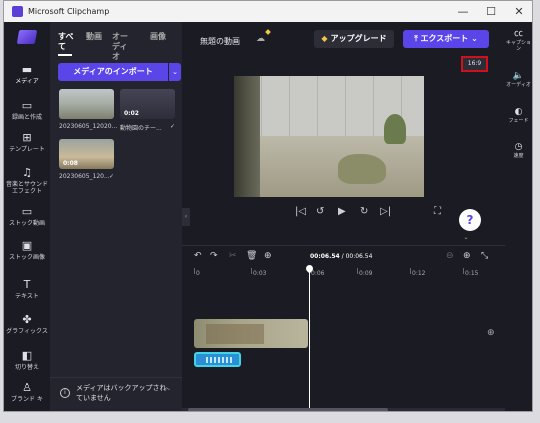 This screenshot has height=423, width=540. Describe the element at coordinates (518, 216) in the screenshot. I see `right-properties-rail: ㏄ キャプション 🔈 オーディオ ◐ フェード ◷ 速度` at that location.